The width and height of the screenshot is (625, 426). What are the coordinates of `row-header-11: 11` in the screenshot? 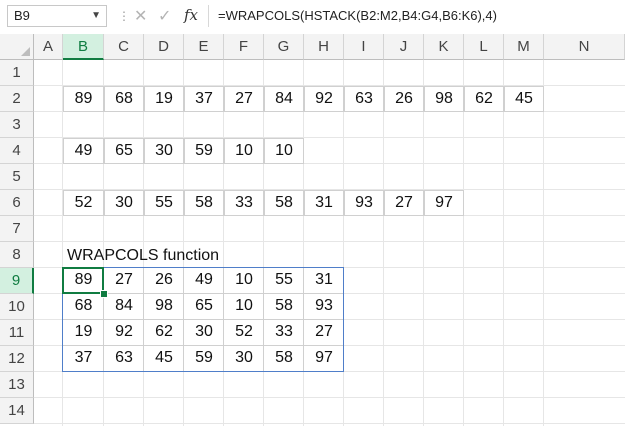 It's located at (17, 333).